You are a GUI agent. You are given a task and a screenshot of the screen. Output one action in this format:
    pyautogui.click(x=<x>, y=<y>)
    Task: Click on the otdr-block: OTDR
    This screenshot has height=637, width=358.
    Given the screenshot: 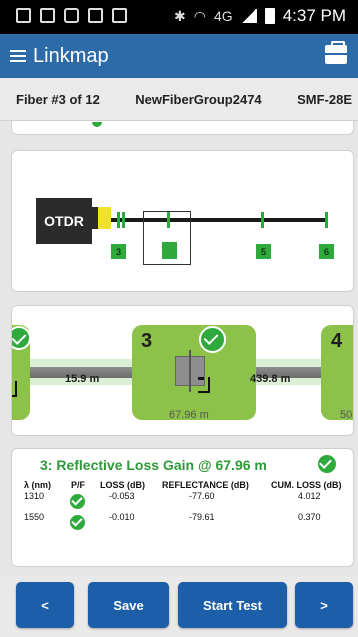 What is the action you would take?
    pyautogui.click(x=64, y=221)
    